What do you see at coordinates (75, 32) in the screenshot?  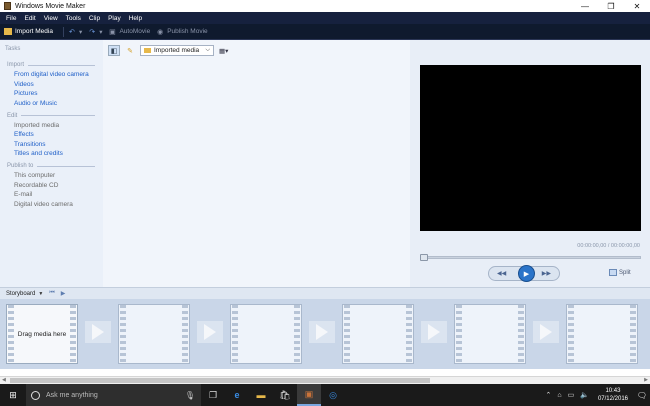 I see `undo-button: ↶ ▾` at bounding box center [75, 32].